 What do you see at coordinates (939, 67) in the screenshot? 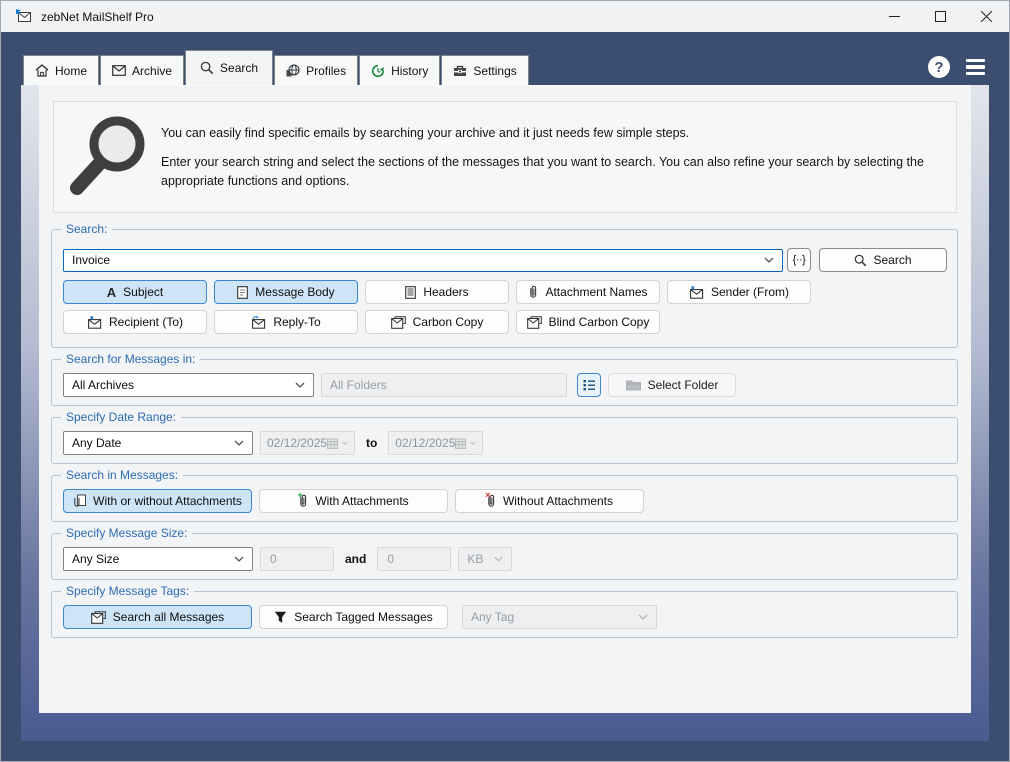
I see `help-icon: ?` at bounding box center [939, 67].